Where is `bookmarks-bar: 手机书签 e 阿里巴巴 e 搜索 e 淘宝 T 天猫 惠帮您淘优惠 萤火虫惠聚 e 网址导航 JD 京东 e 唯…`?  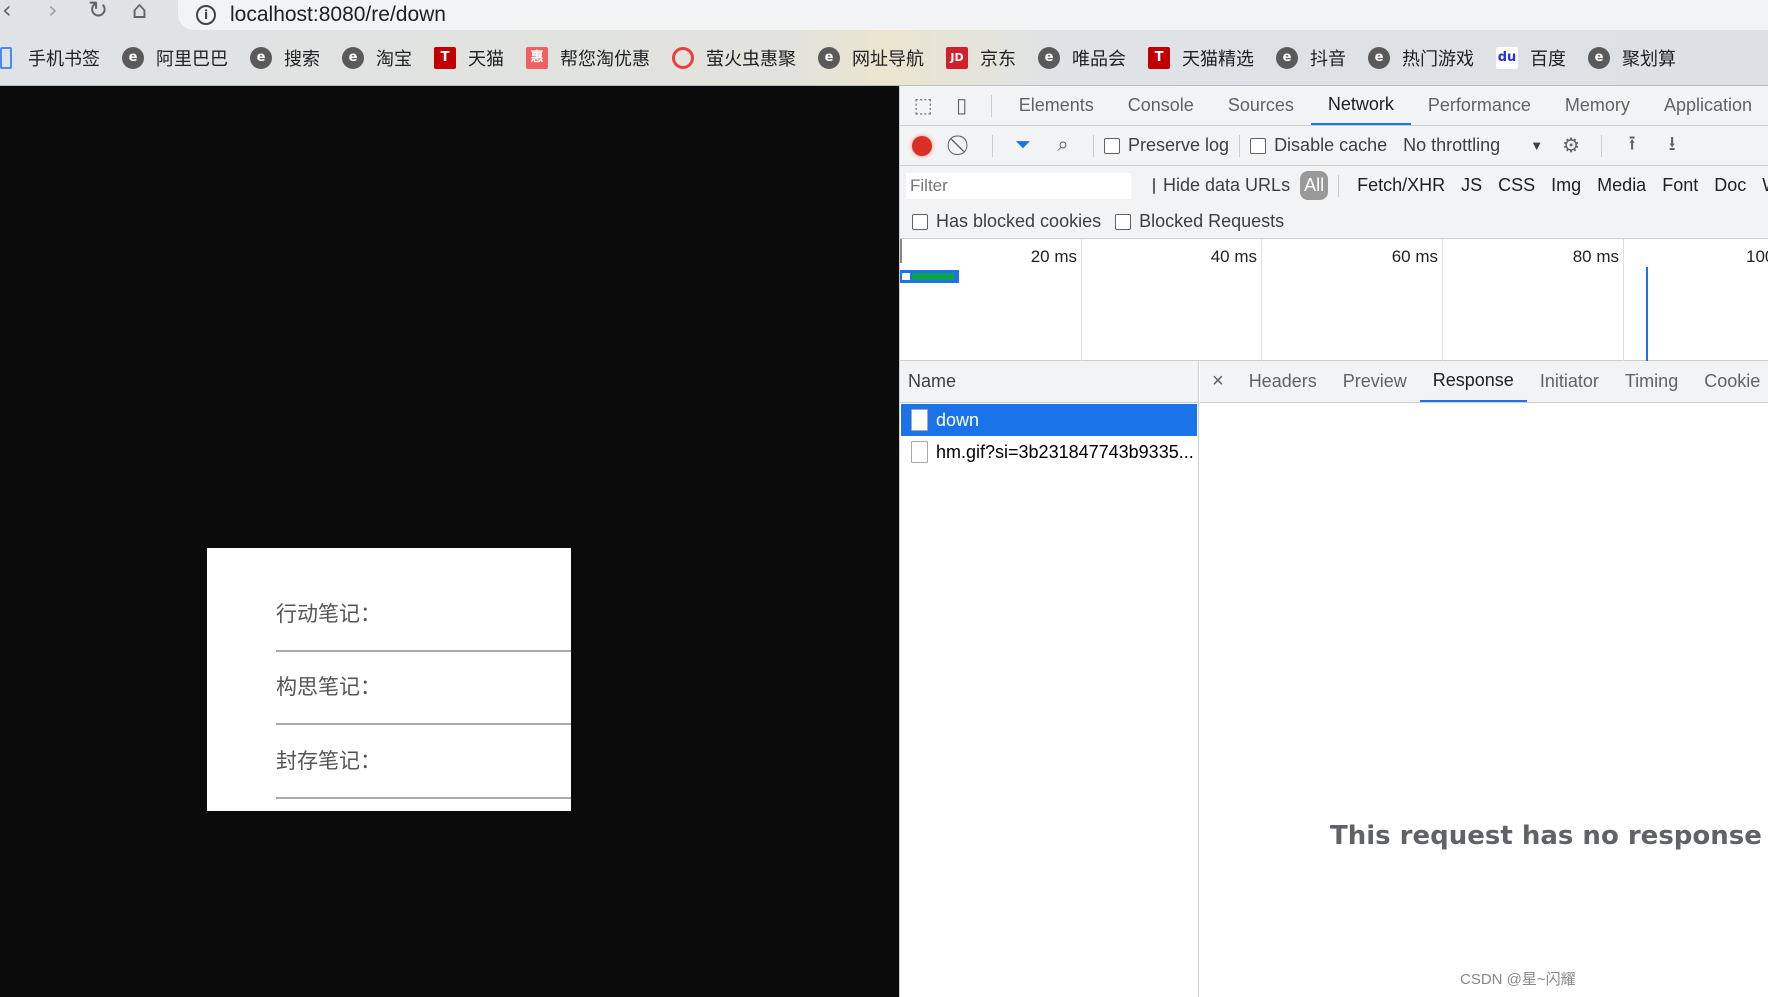 bookmarks-bar: 手机书签 e 阿里巴巴 e 搜索 e 淘宝 T 天猫 惠帮您淘优惠 萤火虫惠聚 e 网址导航 JD 京东 e 唯… is located at coordinates (849, 58).